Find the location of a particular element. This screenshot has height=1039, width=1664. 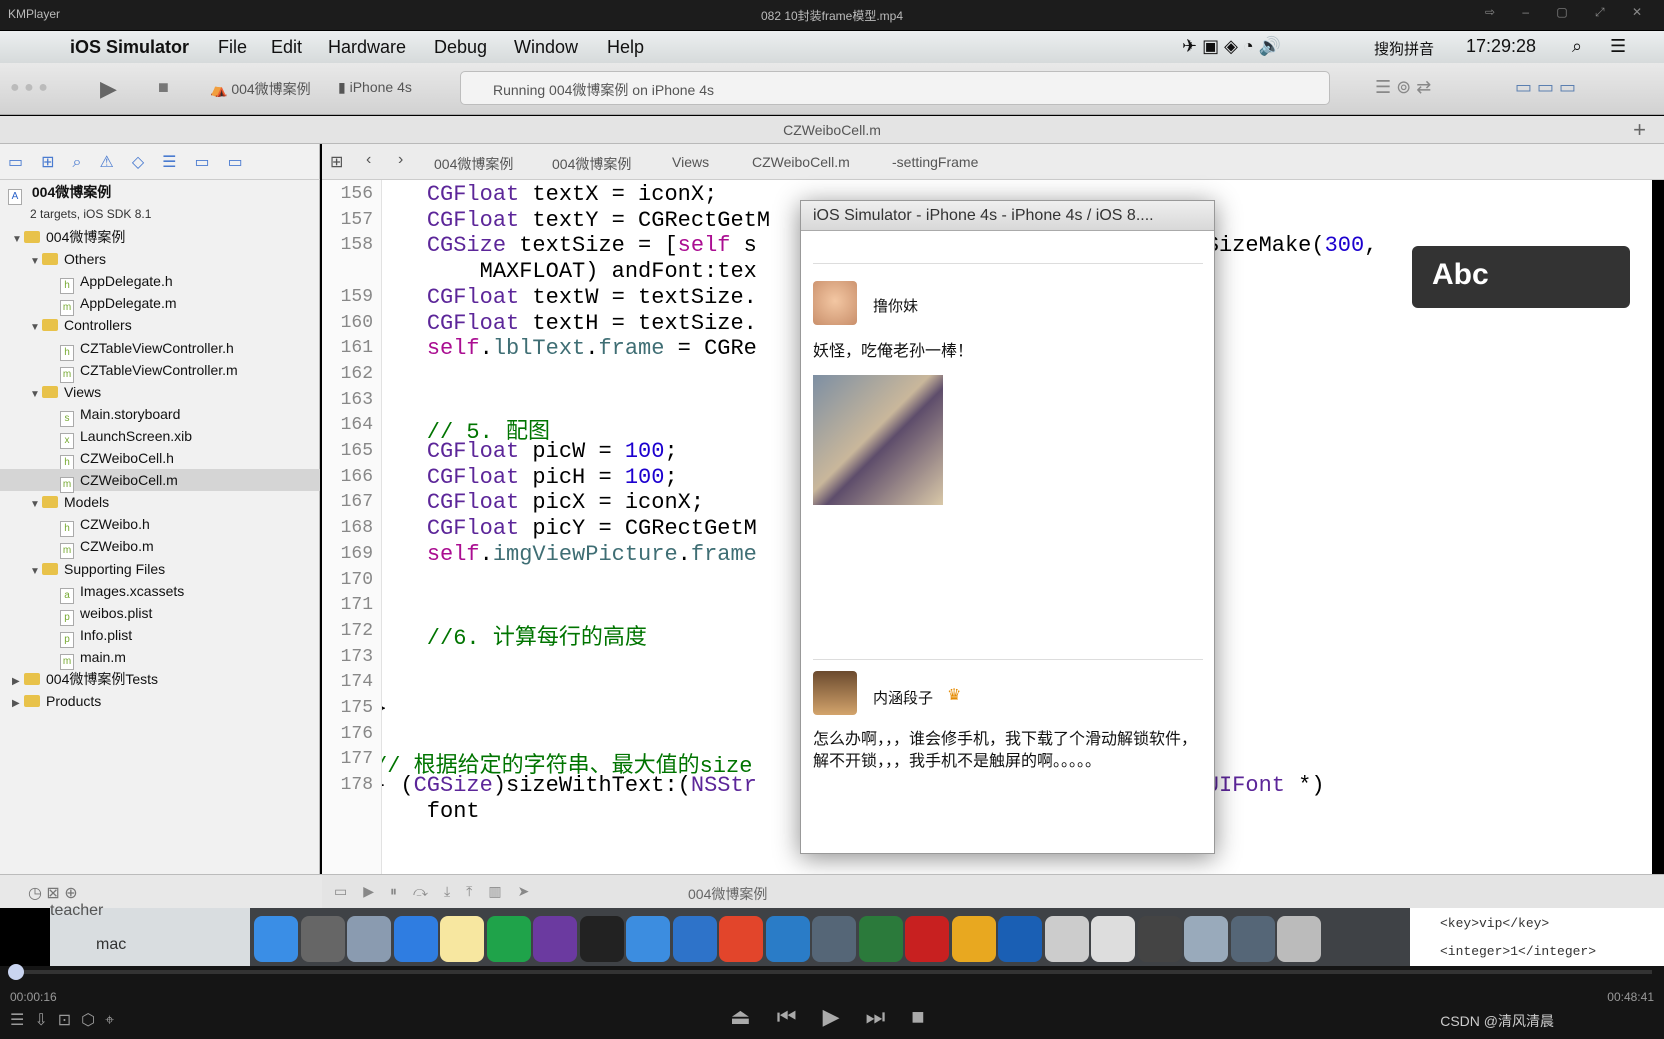

code-line: CGFloat textX = iconX; is located at coordinates (549, 194).